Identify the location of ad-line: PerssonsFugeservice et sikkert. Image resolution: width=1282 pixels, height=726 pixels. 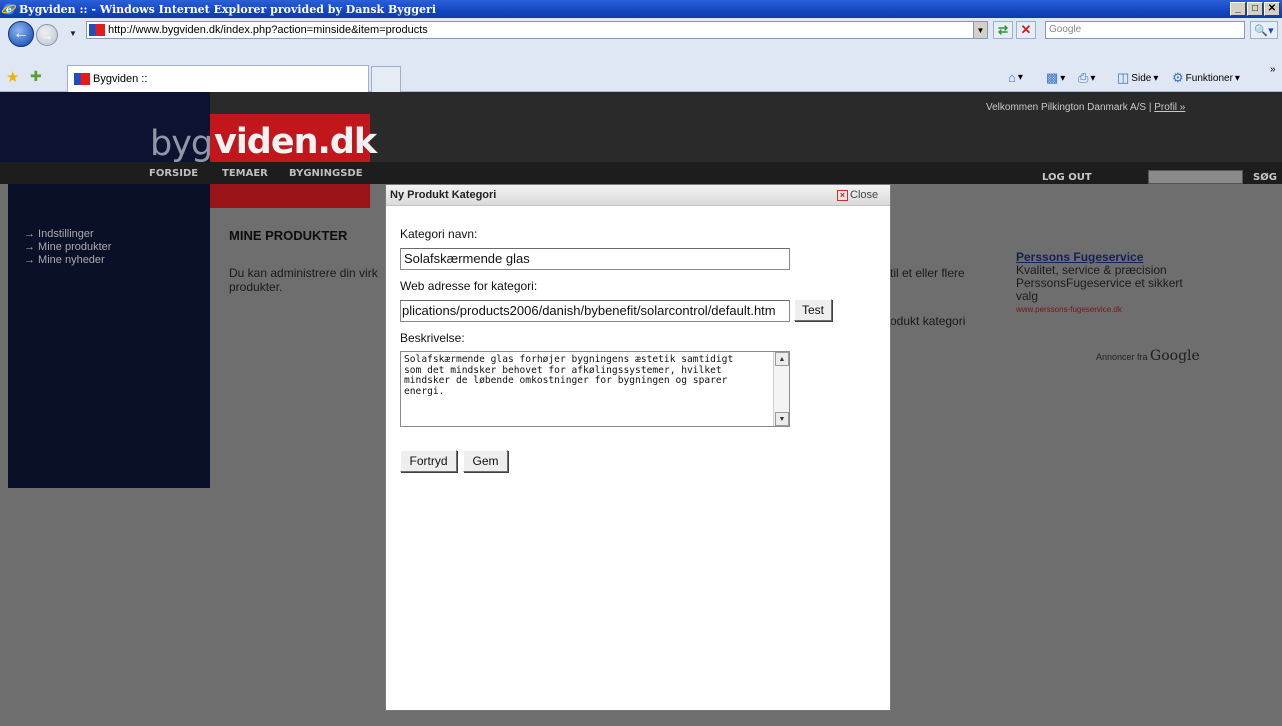
(1099, 283).